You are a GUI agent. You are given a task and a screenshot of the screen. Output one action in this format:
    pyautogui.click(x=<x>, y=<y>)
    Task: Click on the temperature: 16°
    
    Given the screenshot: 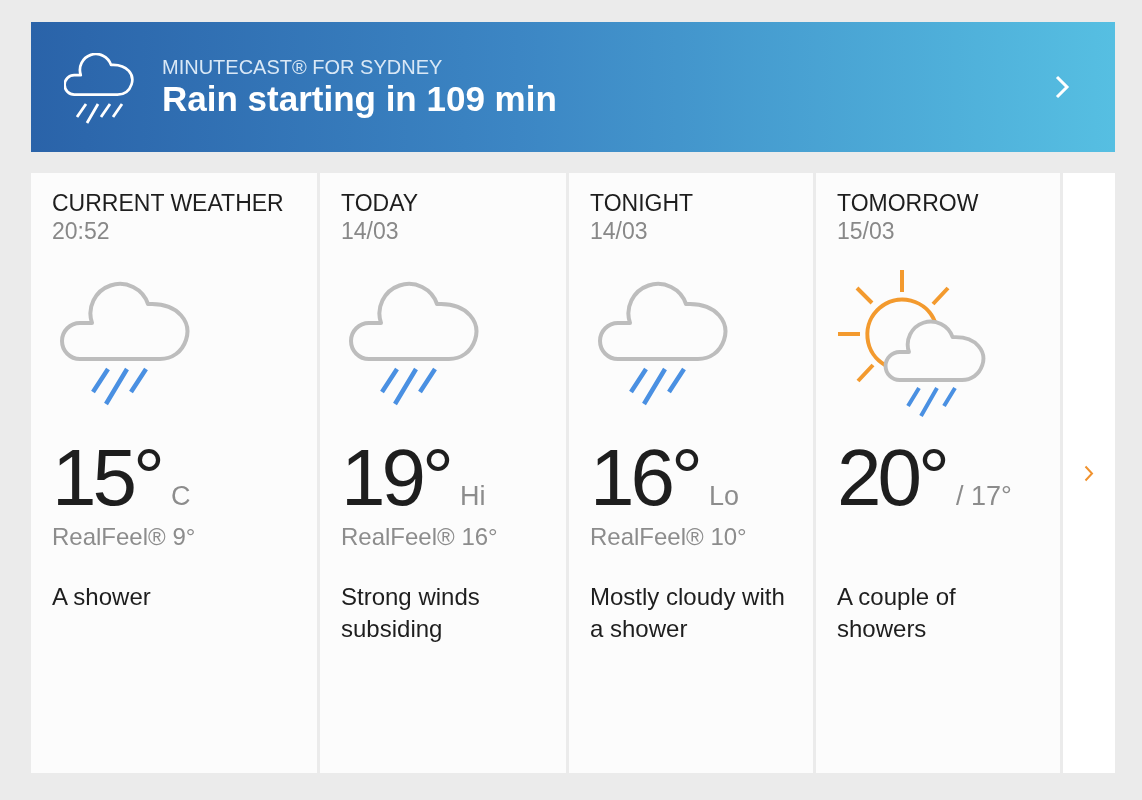 What is the action you would take?
    pyautogui.click(x=644, y=478)
    